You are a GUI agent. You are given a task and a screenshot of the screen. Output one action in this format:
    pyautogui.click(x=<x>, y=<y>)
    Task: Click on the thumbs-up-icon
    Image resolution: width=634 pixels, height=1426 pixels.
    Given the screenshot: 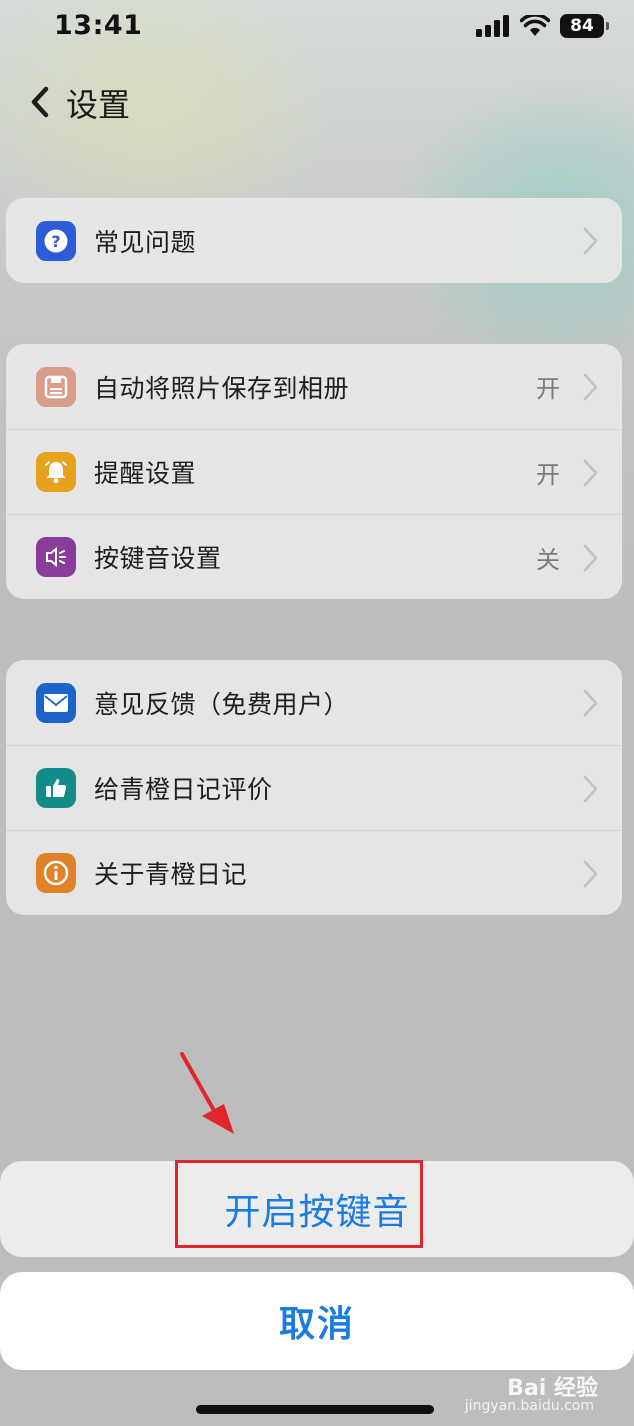 What is the action you would take?
    pyautogui.click(x=56, y=788)
    